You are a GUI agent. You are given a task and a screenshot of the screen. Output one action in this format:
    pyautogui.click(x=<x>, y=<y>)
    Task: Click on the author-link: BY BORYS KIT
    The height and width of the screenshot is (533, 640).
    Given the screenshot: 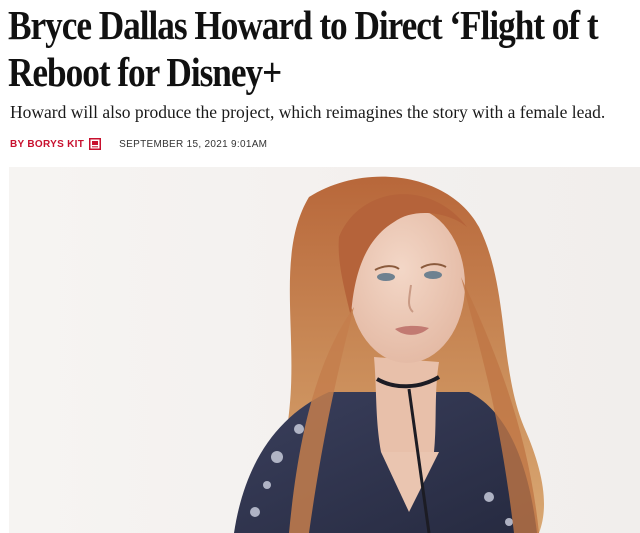 What is the action you would take?
    pyautogui.click(x=47, y=144)
    